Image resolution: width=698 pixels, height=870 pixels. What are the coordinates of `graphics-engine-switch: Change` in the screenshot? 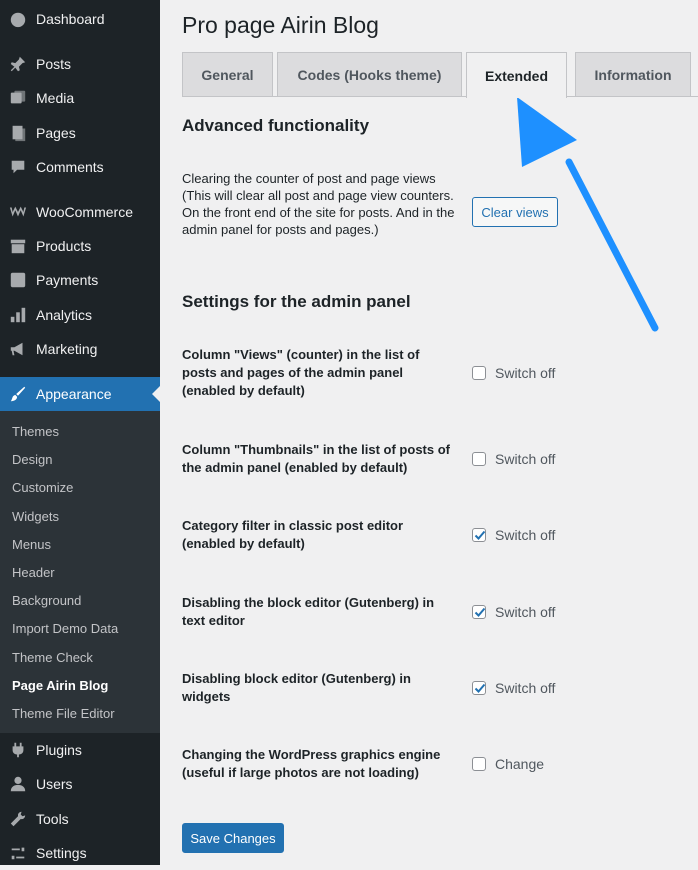 It's located at (508, 764).